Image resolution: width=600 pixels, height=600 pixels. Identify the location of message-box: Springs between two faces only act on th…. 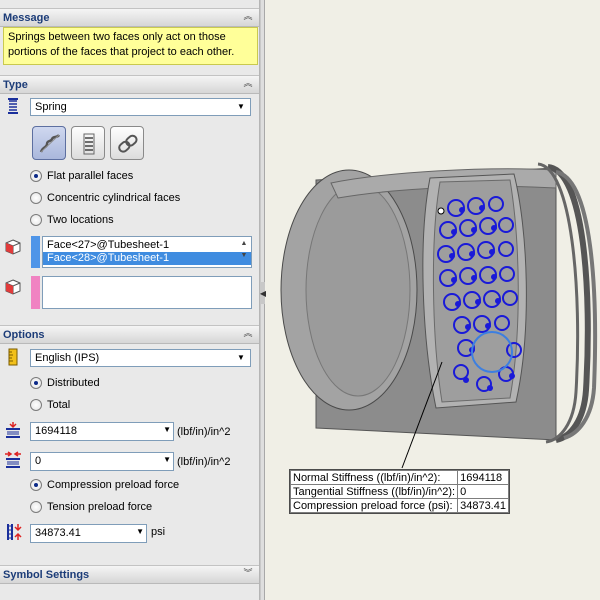
(130, 46).